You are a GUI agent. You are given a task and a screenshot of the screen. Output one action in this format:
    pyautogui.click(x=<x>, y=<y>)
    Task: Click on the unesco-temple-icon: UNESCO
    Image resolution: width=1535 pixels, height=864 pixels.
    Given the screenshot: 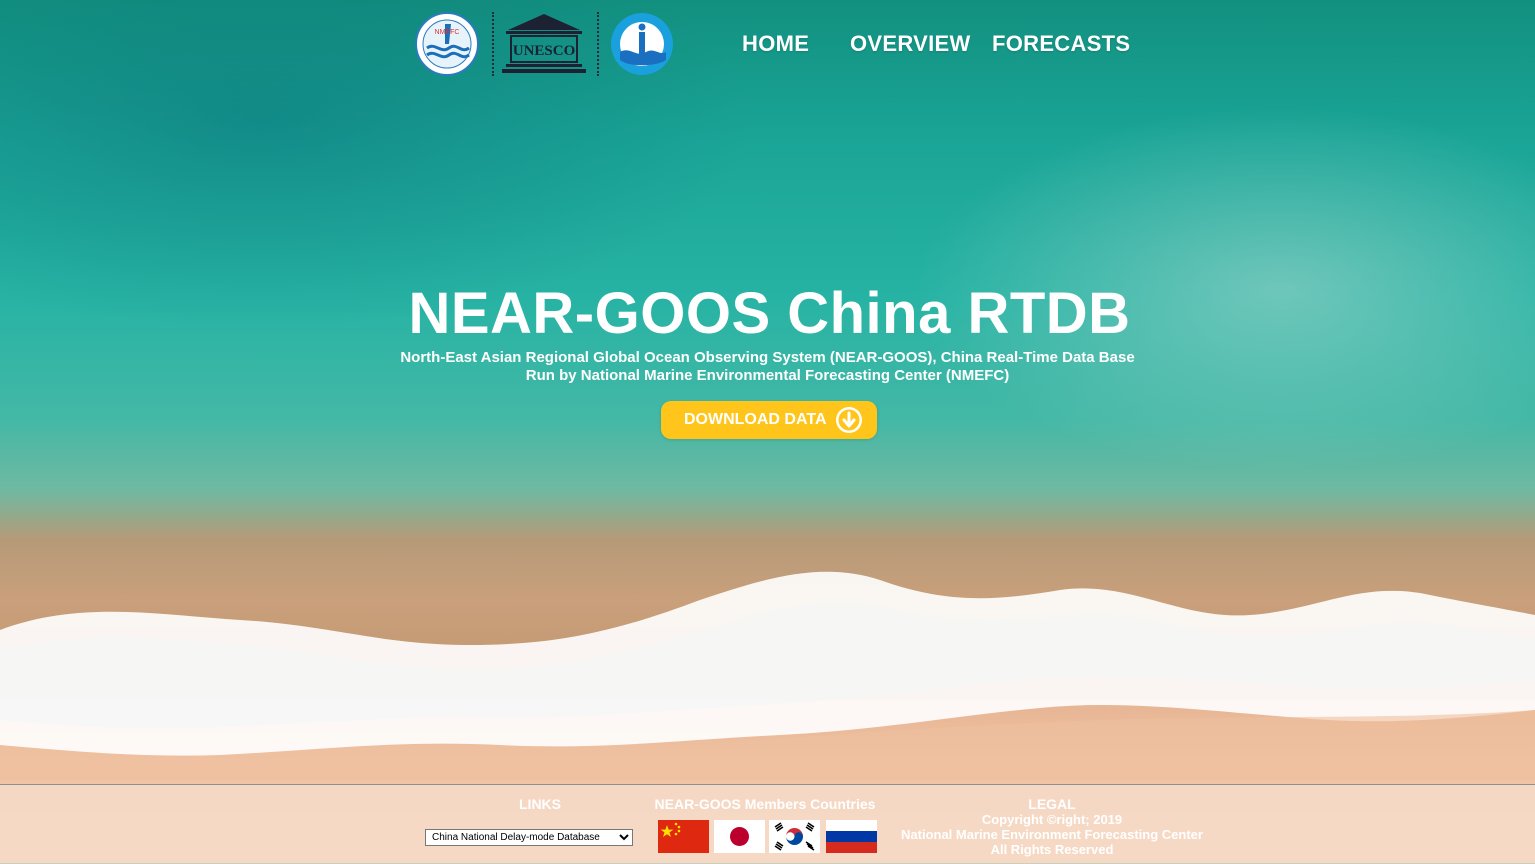 What is the action you would take?
    pyautogui.click(x=544, y=43)
    